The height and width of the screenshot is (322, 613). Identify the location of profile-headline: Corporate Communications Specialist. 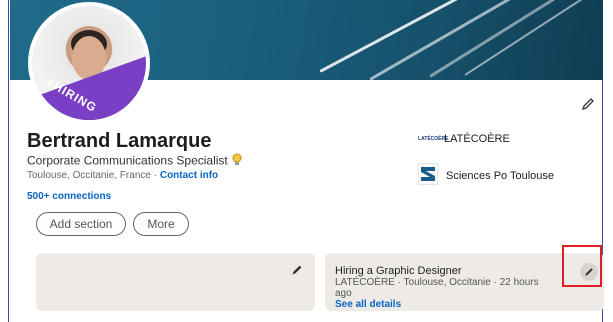
(135, 161).